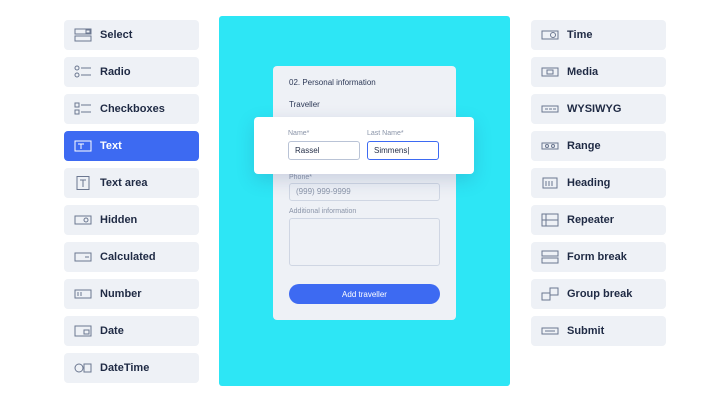 The height and width of the screenshot is (404, 728). What do you see at coordinates (324, 150) in the screenshot?
I see `name-input: Rassel` at bounding box center [324, 150].